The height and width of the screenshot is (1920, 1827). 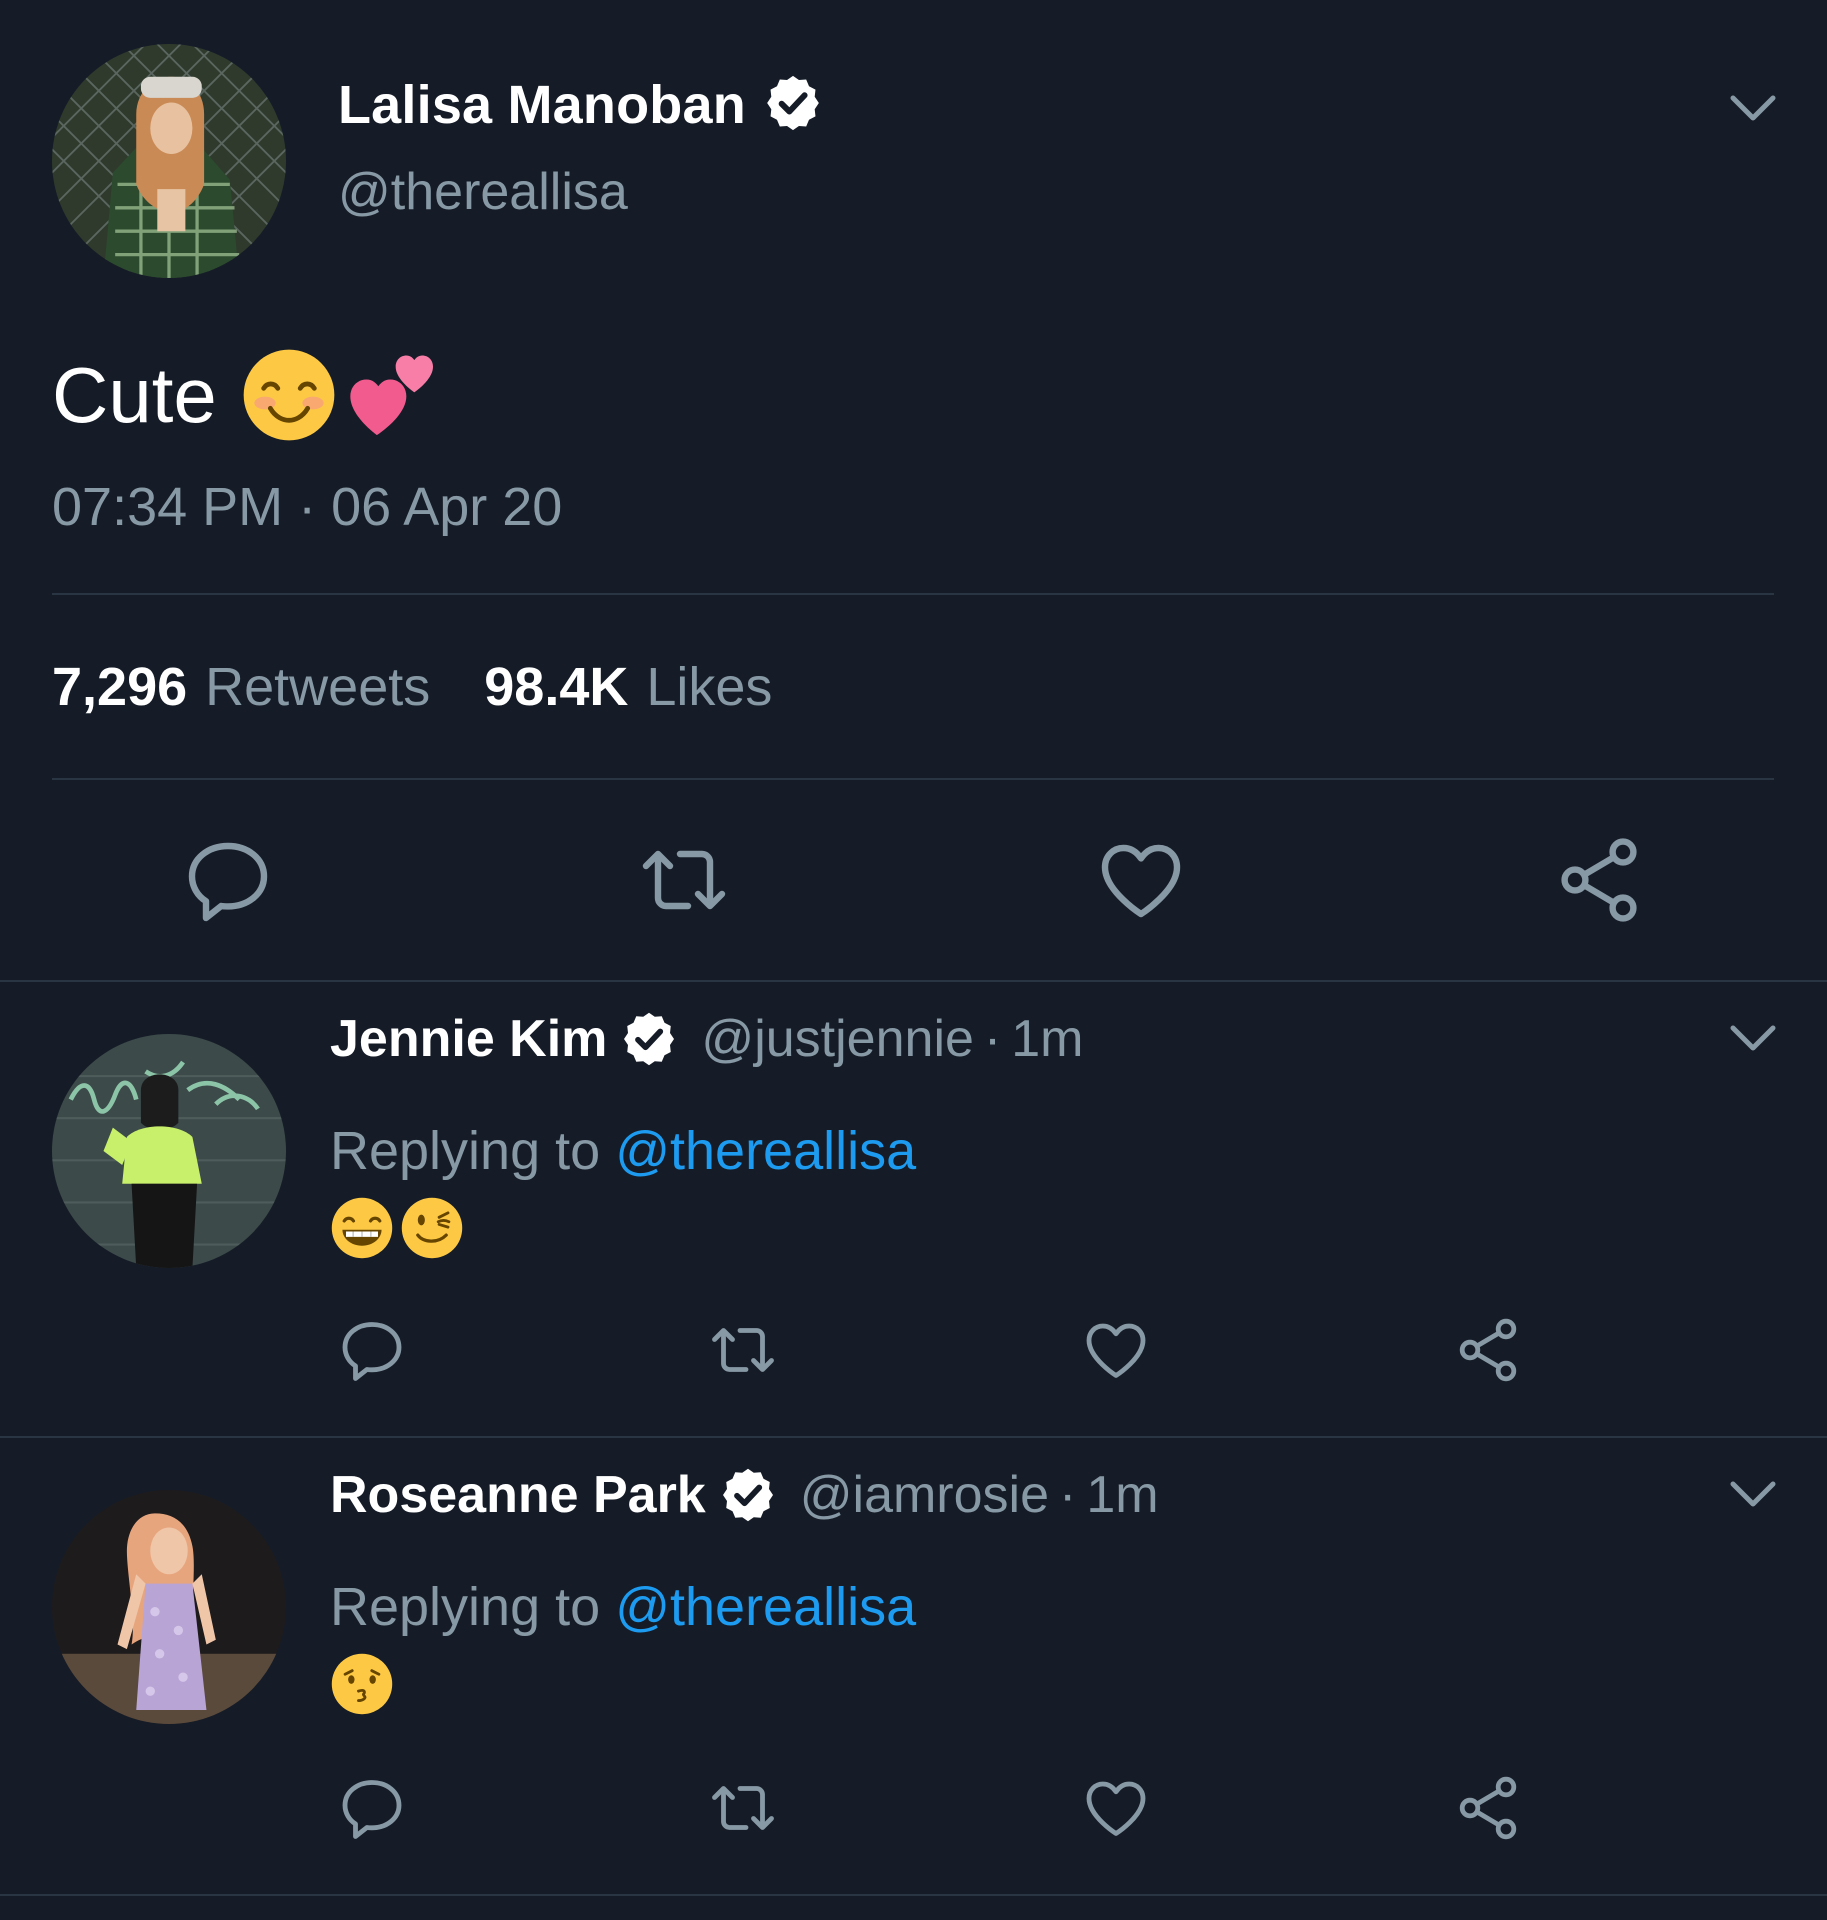 What do you see at coordinates (556, 687) in the screenshot?
I see `likes-count: 98.4K` at bounding box center [556, 687].